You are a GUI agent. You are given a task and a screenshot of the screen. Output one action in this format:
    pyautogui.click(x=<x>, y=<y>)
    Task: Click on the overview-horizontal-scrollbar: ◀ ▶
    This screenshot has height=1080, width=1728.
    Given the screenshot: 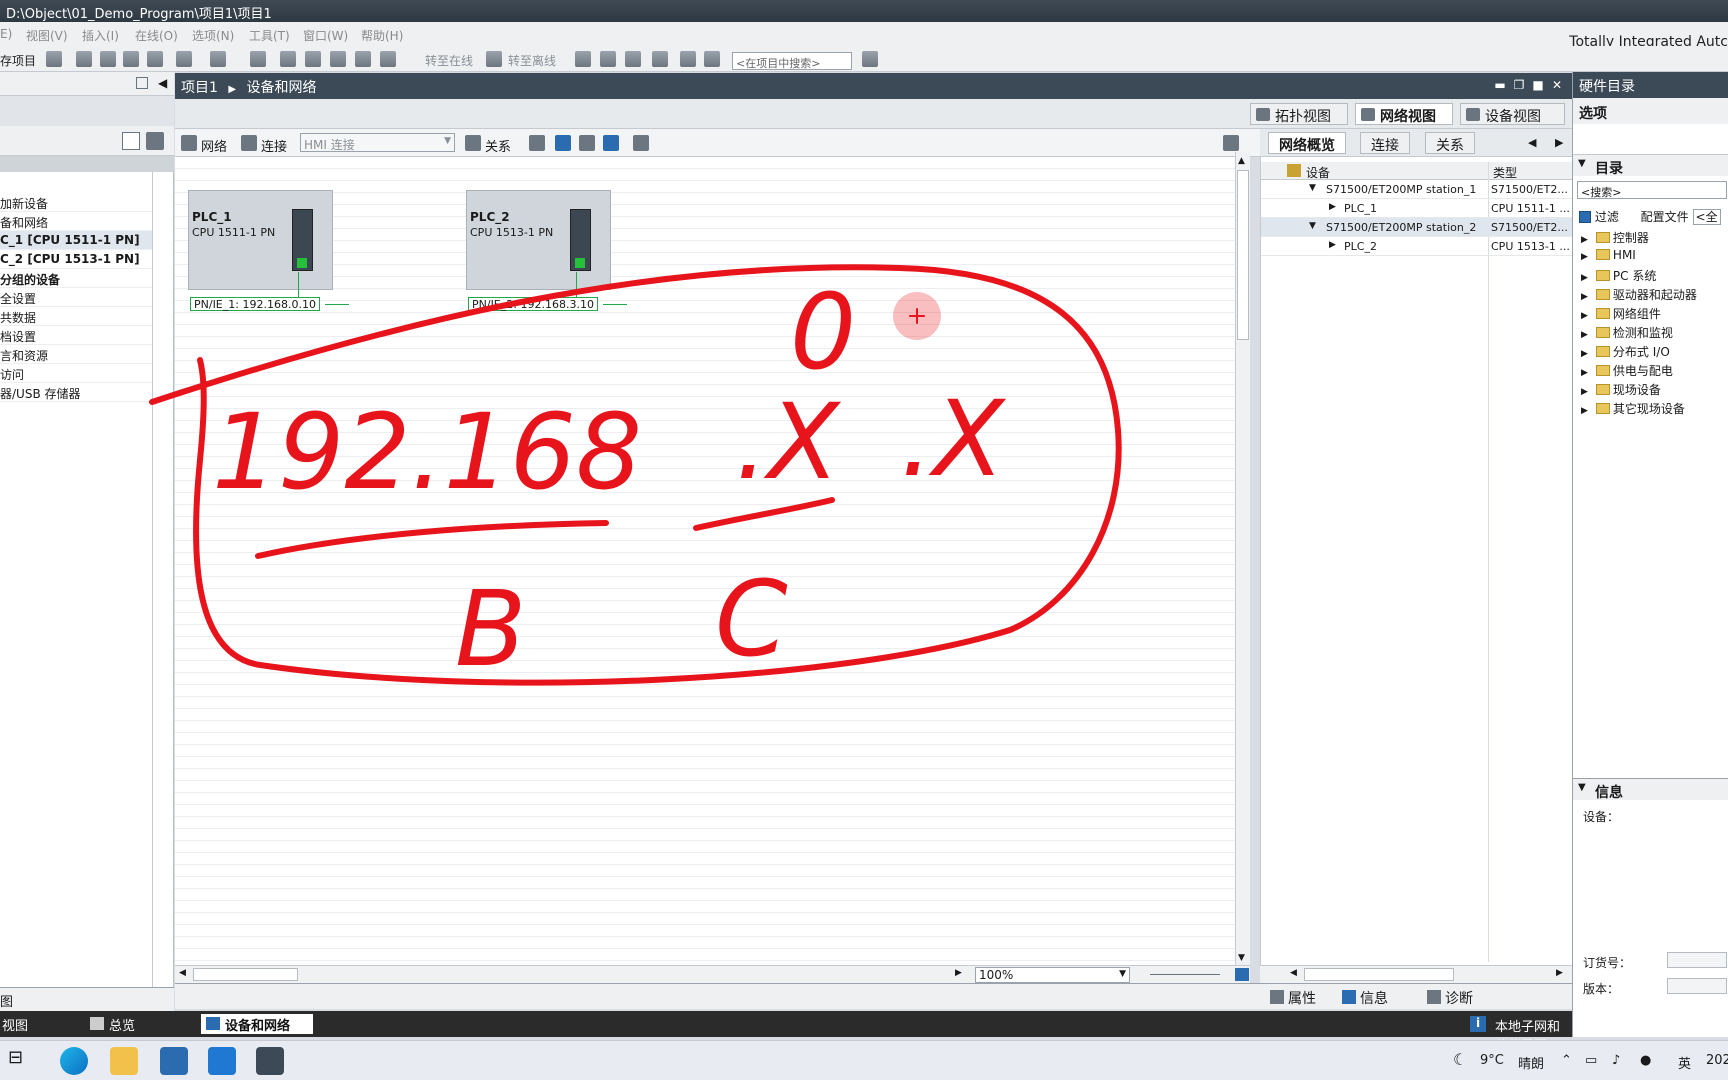 What is the action you would take?
    pyautogui.click(x=1416, y=974)
    